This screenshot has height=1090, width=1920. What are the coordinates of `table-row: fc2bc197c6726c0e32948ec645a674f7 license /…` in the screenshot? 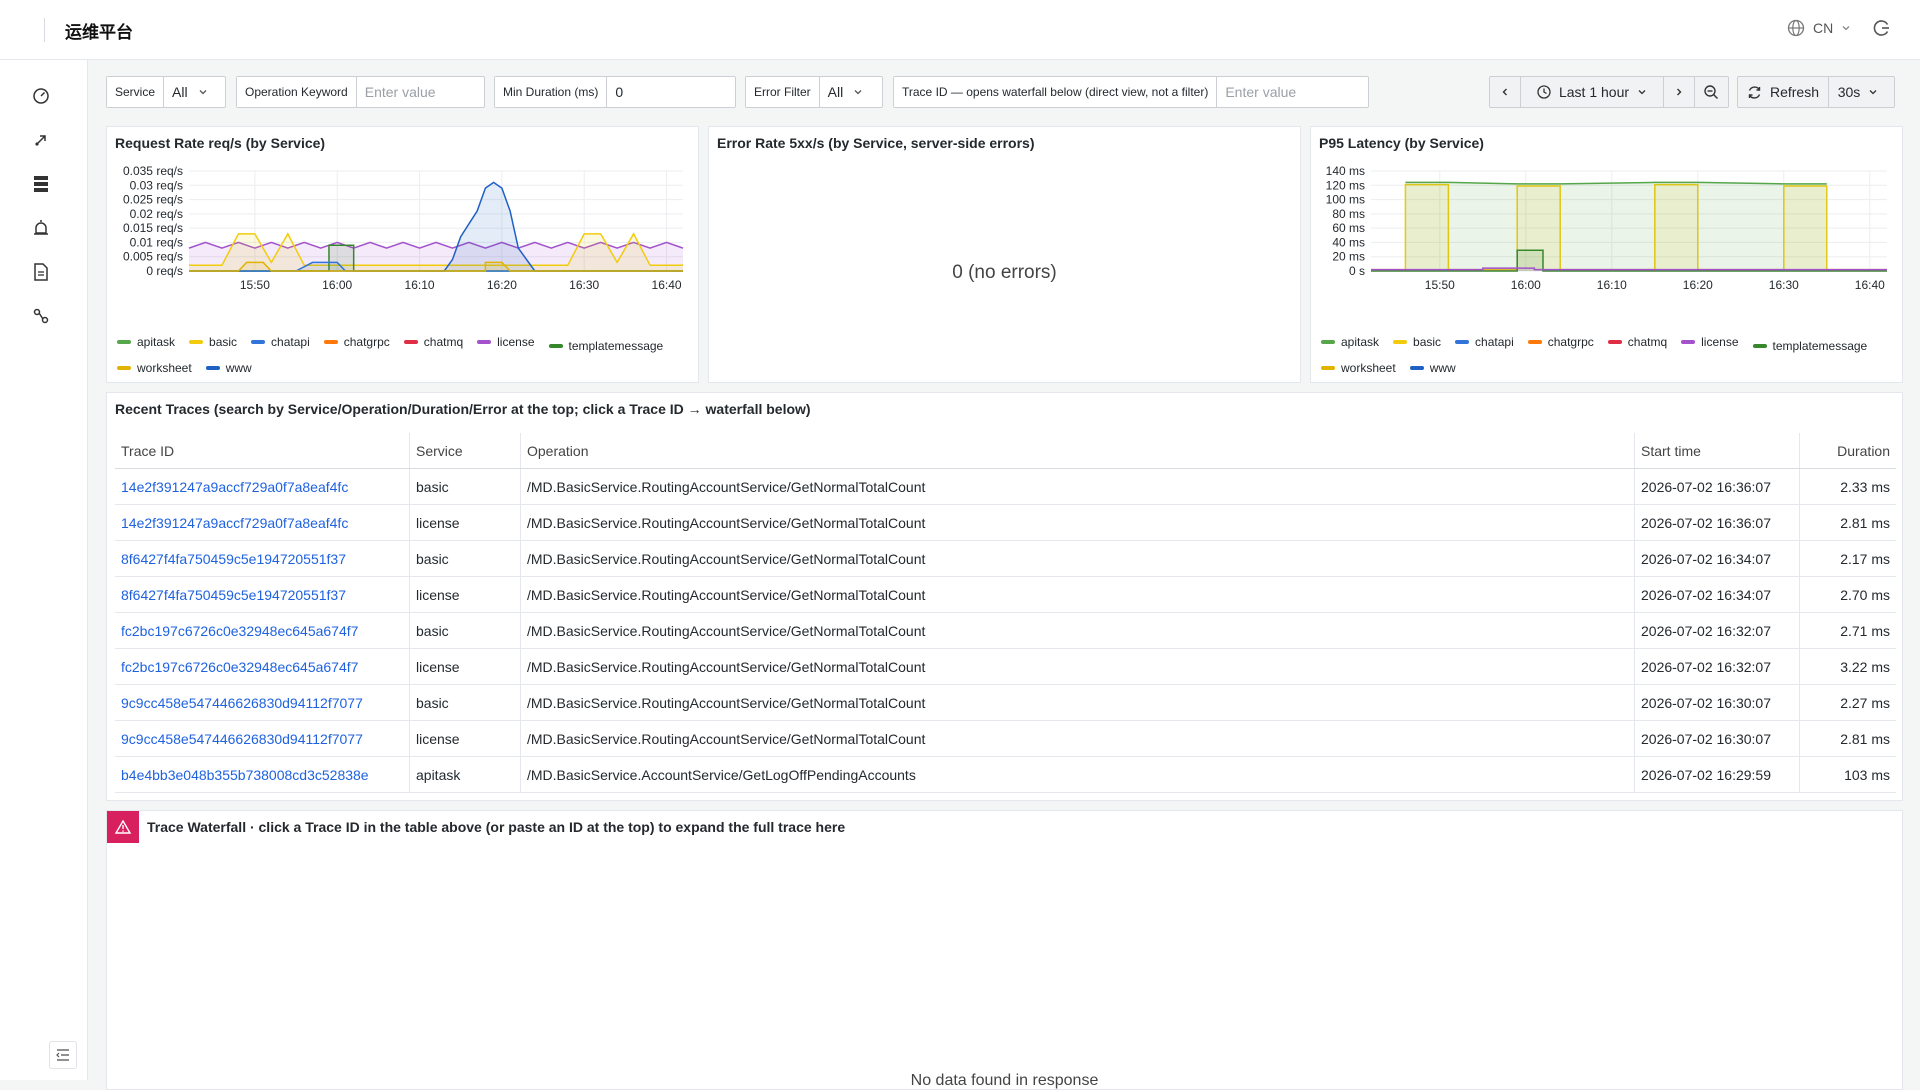 It's located at (1005, 666).